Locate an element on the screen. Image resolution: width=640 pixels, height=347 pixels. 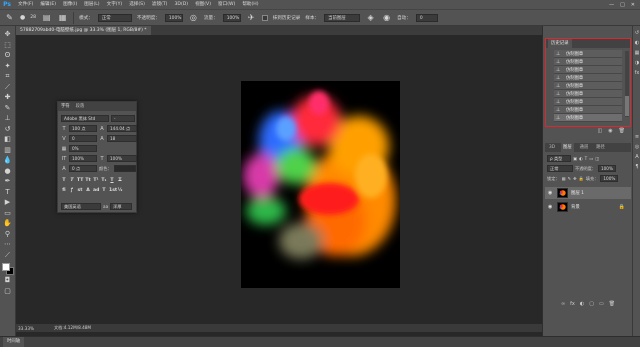
baseline-input: 0 点 is located at coordinates (83, 168).